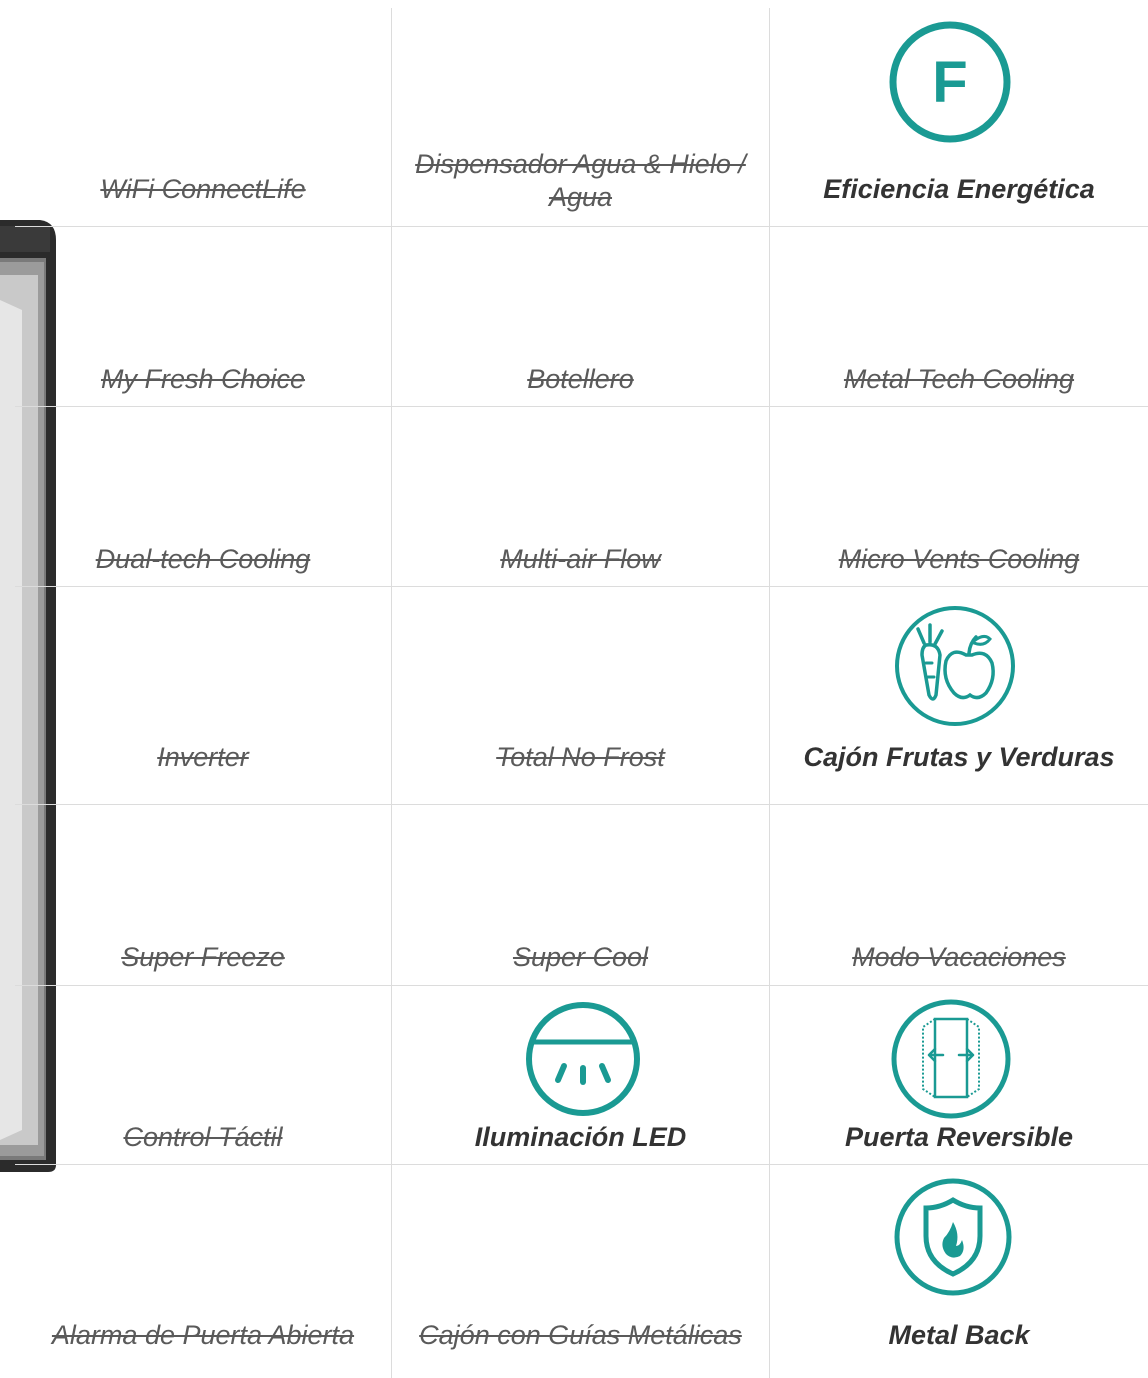  What do you see at coordinates (203, 311) in the screenshot?
I see `feature-cell: My Fresh Choice` at bounding box center [203, 311].